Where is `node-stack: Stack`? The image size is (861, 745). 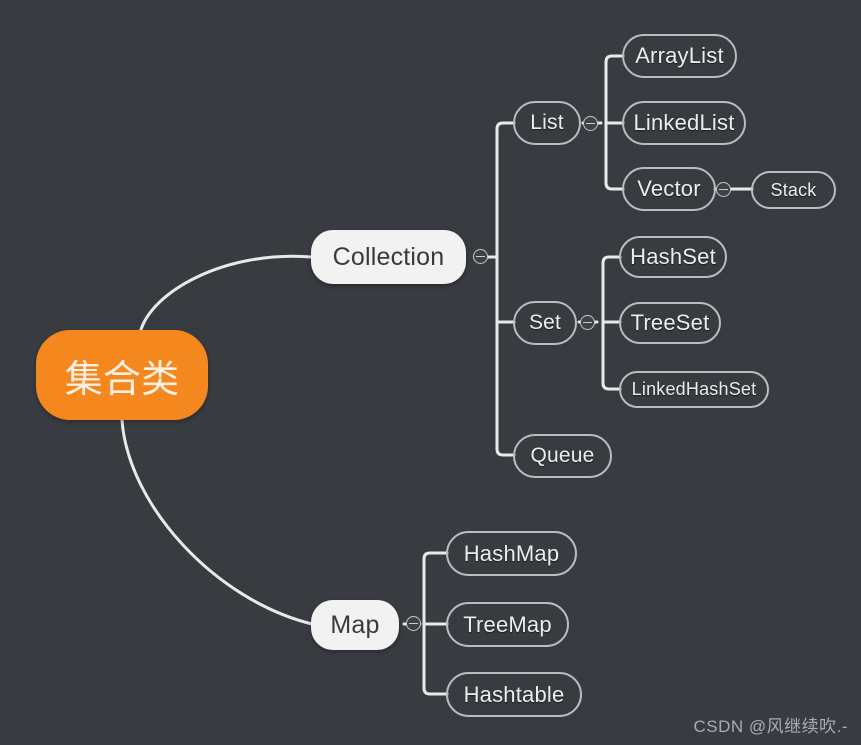
node-stack: Stack is located at coordinates (793, 190).